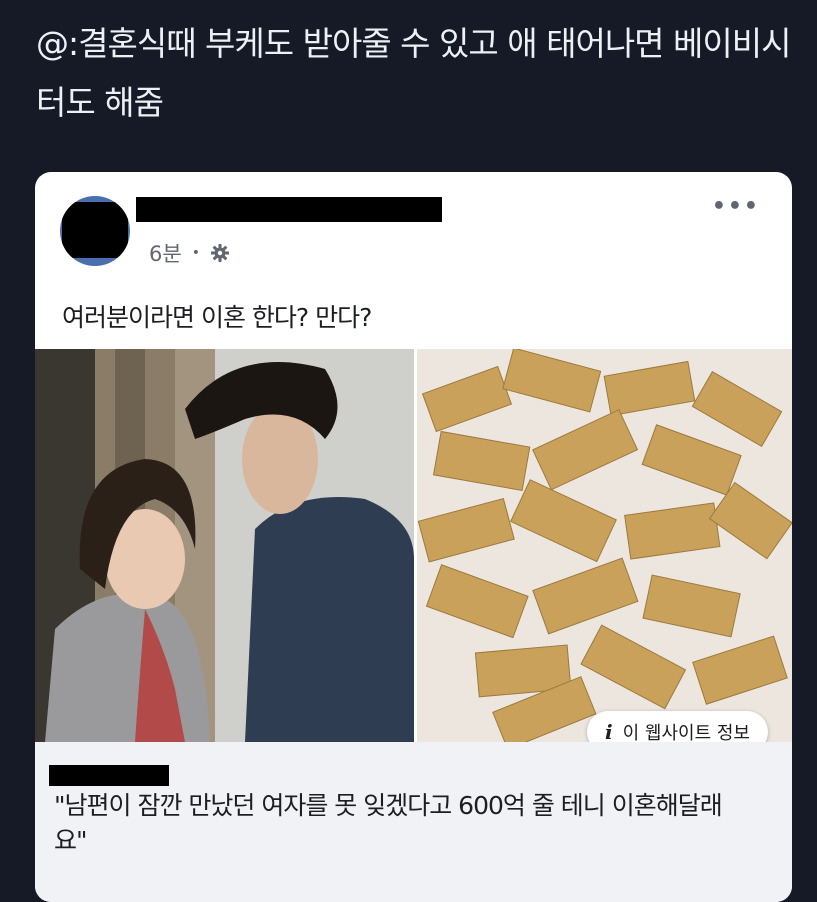  What do you see at coordinates (189, 253) in the screenshot?
I see `post-meta: 6분 •` at bounding box center [189, 253].